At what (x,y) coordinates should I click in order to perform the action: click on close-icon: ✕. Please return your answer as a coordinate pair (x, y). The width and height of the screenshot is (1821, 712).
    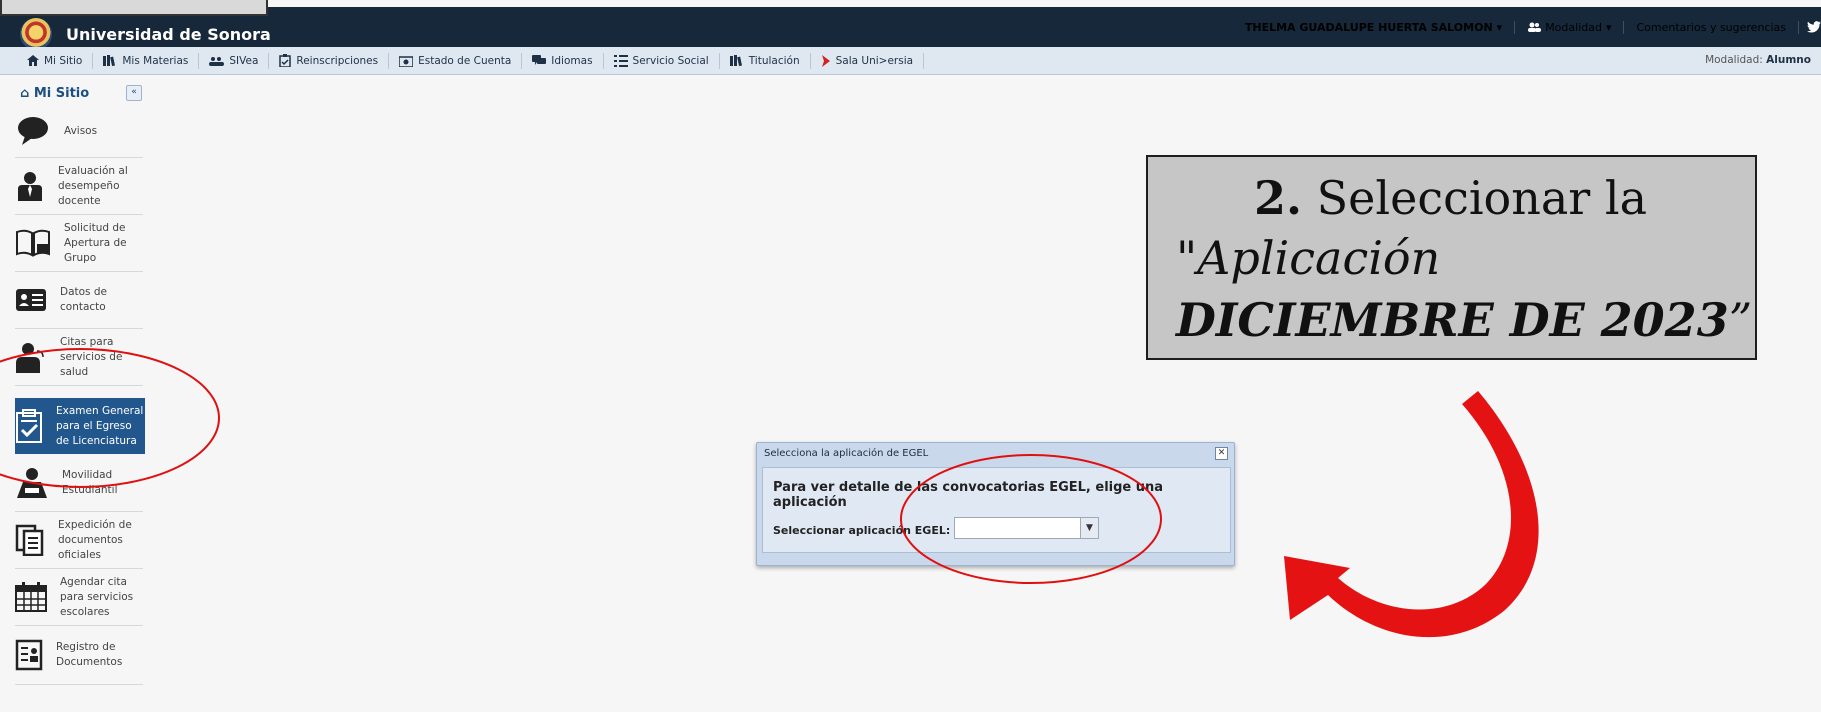
    Looking at the image, I should click on (1221, 453).